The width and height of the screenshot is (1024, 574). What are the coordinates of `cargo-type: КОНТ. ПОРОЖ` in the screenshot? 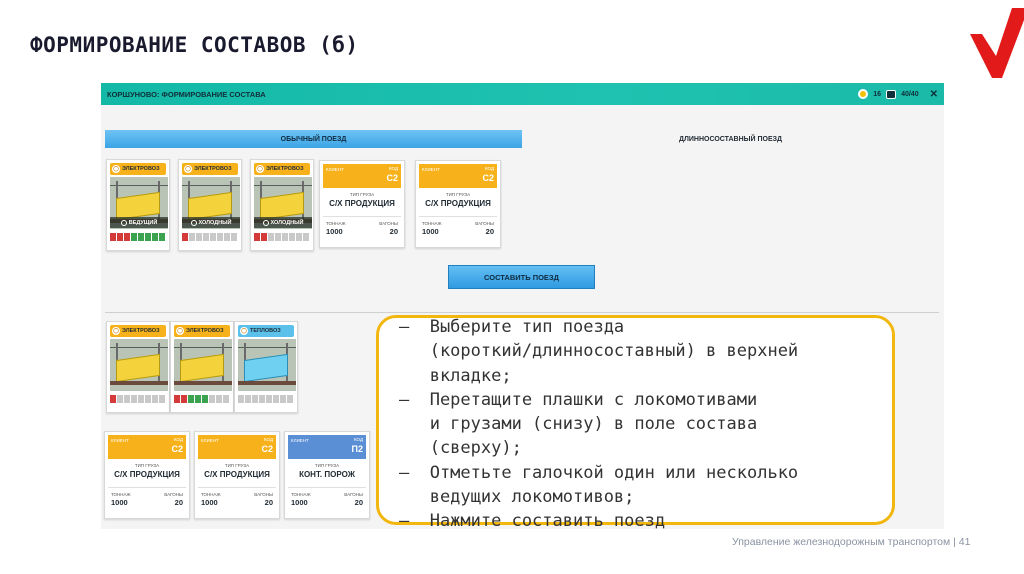 It's located at (327, 474).